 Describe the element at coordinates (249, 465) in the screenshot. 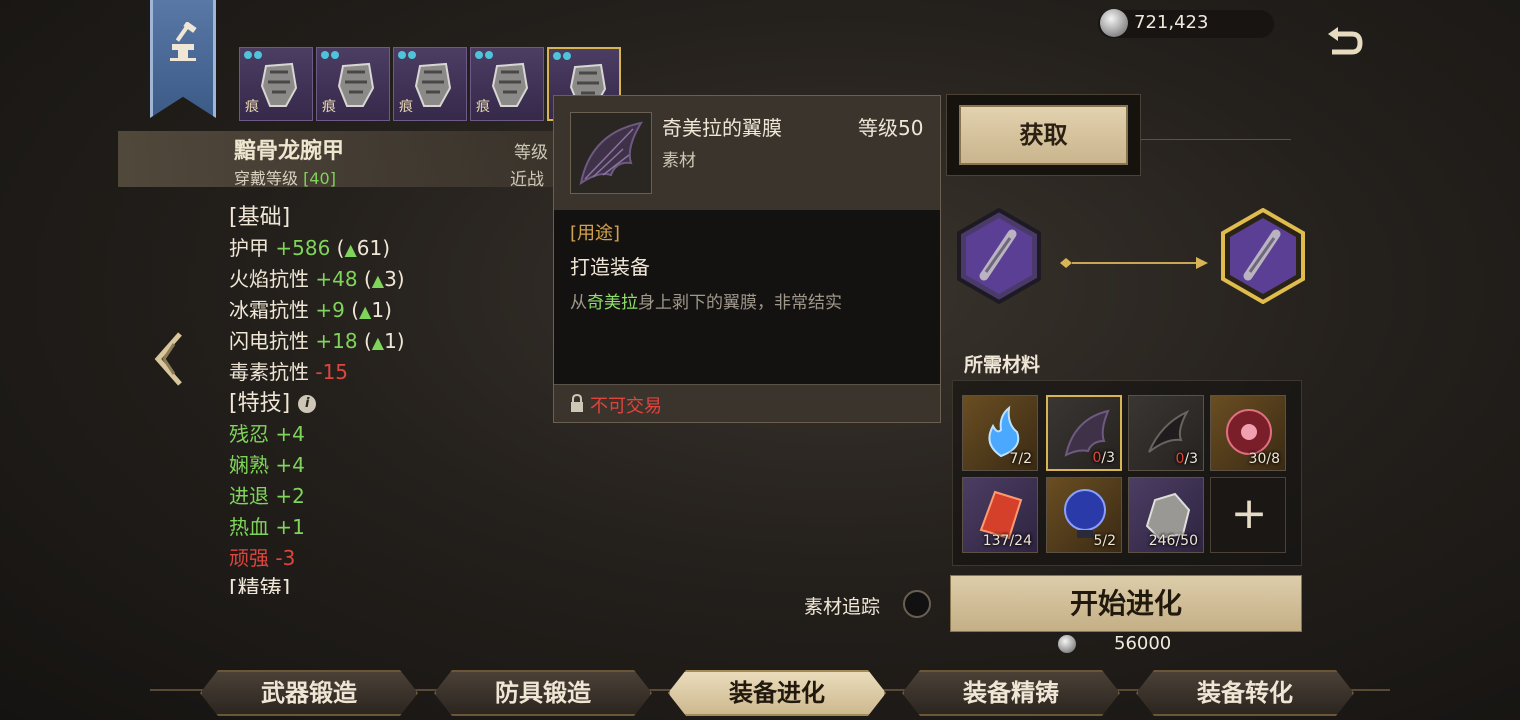

I see `skill-label: 娴熟` at that location.